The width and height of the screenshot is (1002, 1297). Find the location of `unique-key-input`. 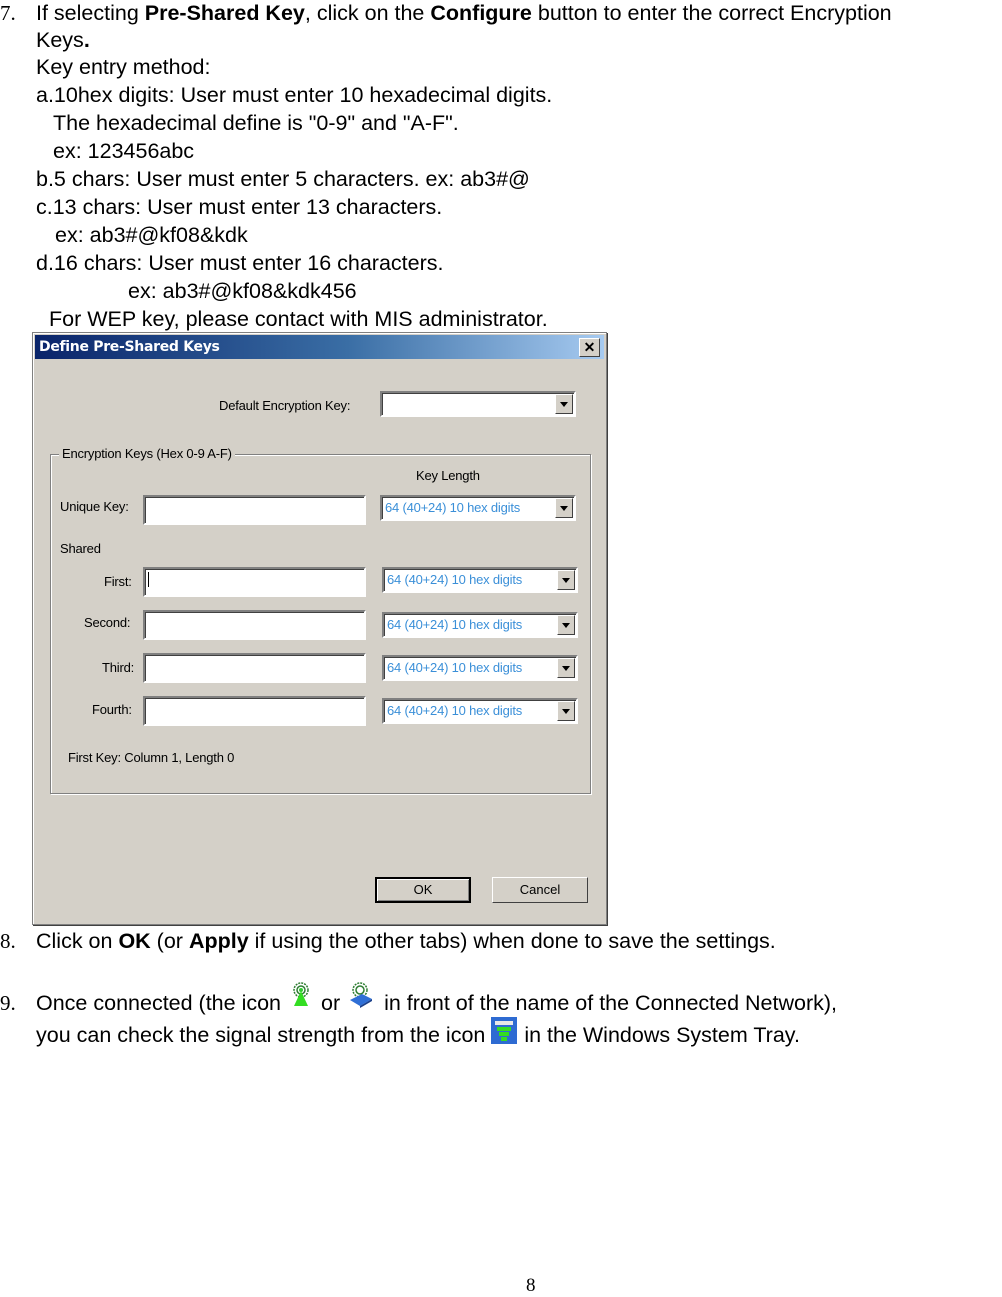

unique-key-input is located at coordinates (254, 510).